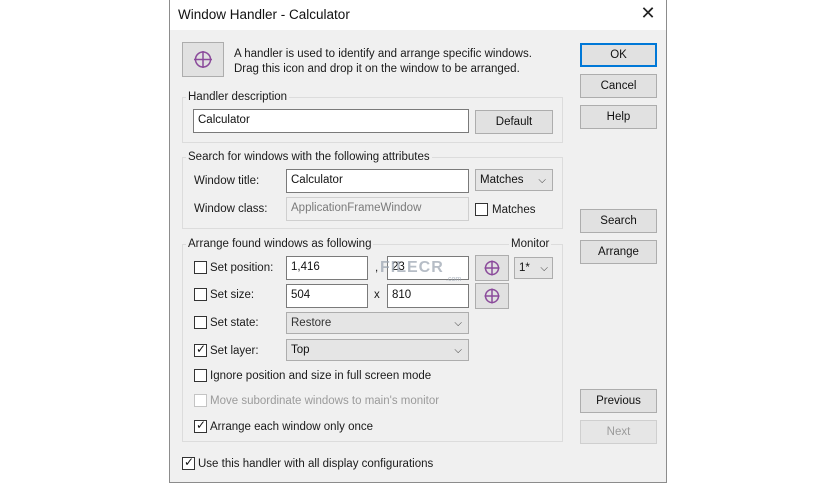  I want to click on window-title-label: Window title:, so click(227, 181).